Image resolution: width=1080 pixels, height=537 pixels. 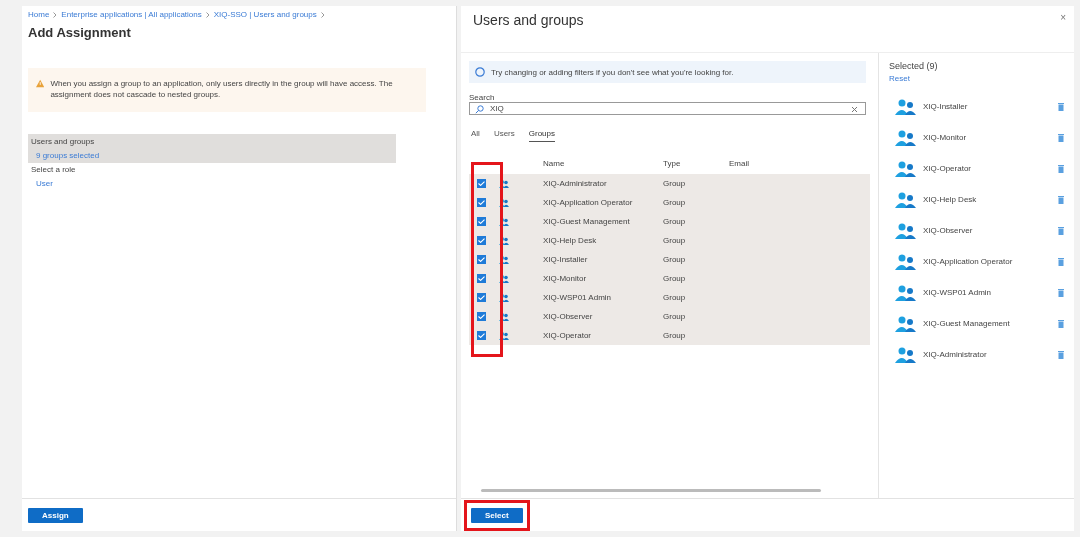 I want to click on page-title: Add Assignment, so click(x=80, y=32).